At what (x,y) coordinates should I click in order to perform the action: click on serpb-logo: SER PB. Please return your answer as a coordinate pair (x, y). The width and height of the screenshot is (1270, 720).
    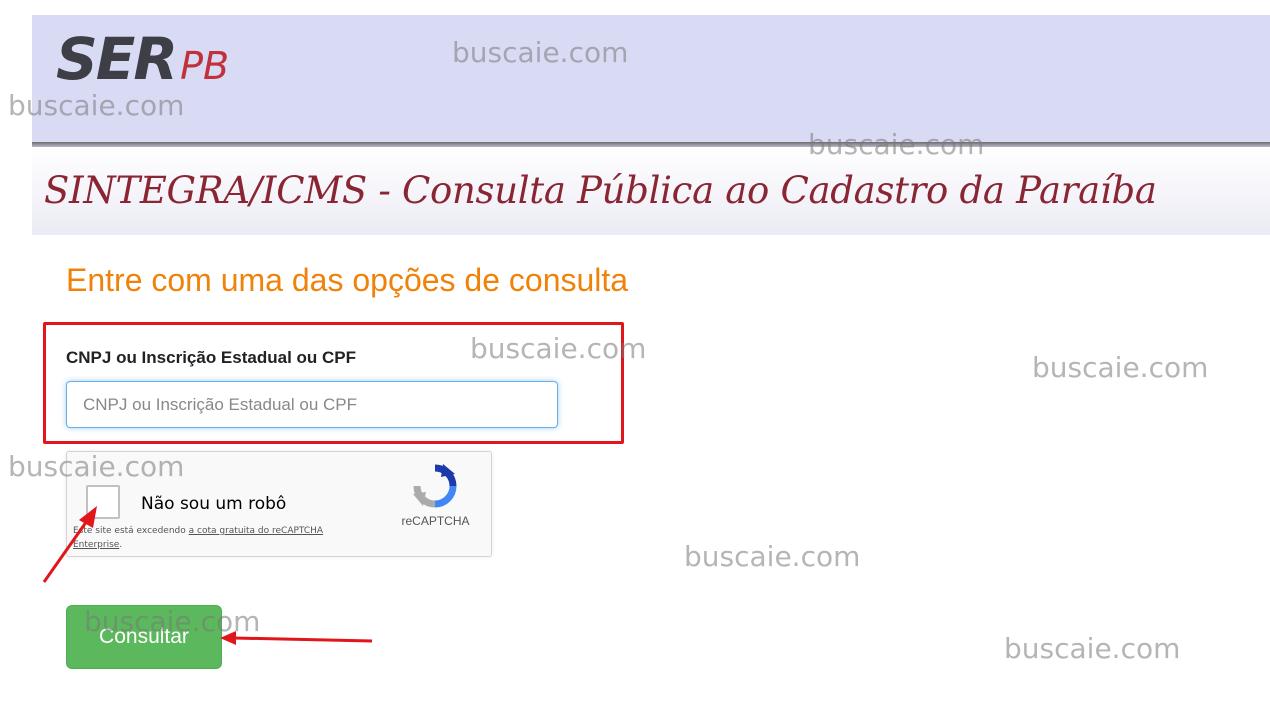
    Looking at the image, I should click on (142, 59).